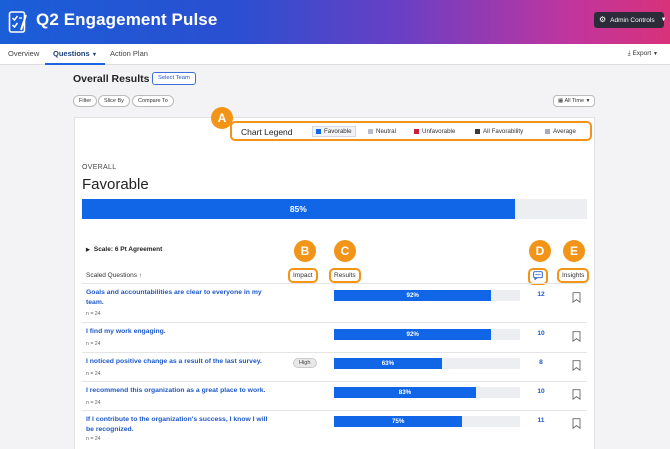 The width and height of the screenshot is (670, 449). I want to click on scale-label: Scale: 6 Pt Agreement, so click(128, 249).